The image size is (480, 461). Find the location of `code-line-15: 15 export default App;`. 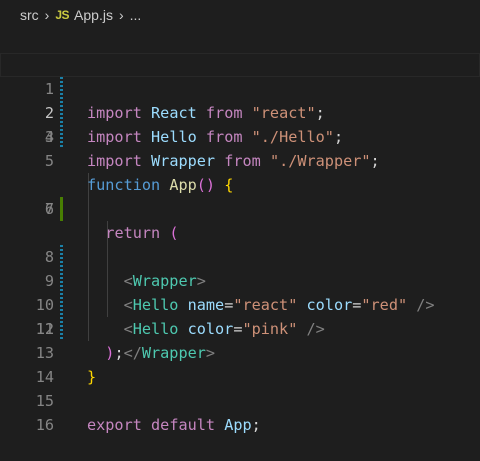

code-line-15: 15 export default App; is located at coordinates (240, 399).